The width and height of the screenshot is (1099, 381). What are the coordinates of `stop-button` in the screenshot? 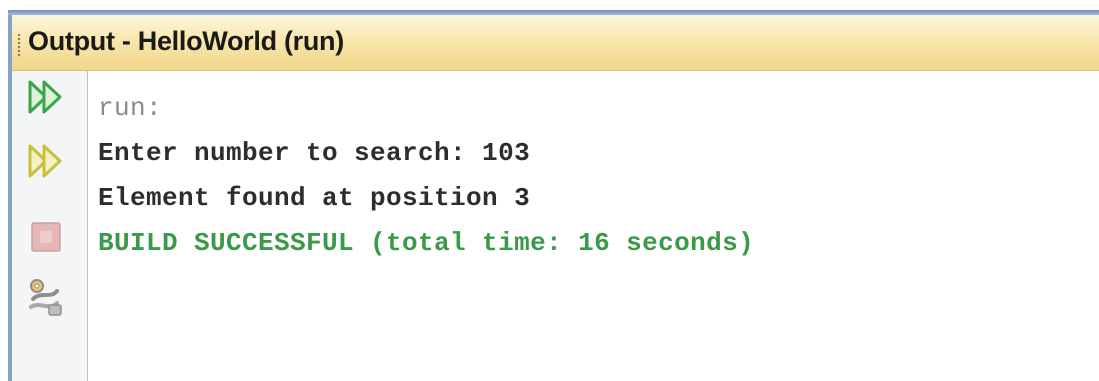 It's located at (46, 237).